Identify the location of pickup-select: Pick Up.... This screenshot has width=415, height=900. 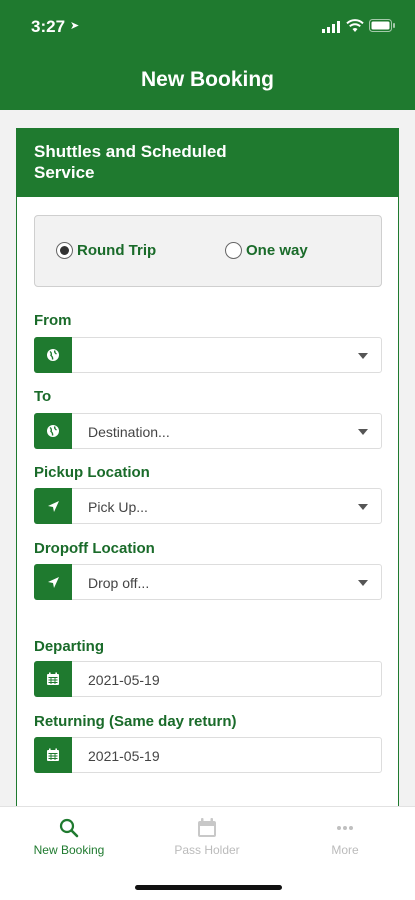
(208, 506).